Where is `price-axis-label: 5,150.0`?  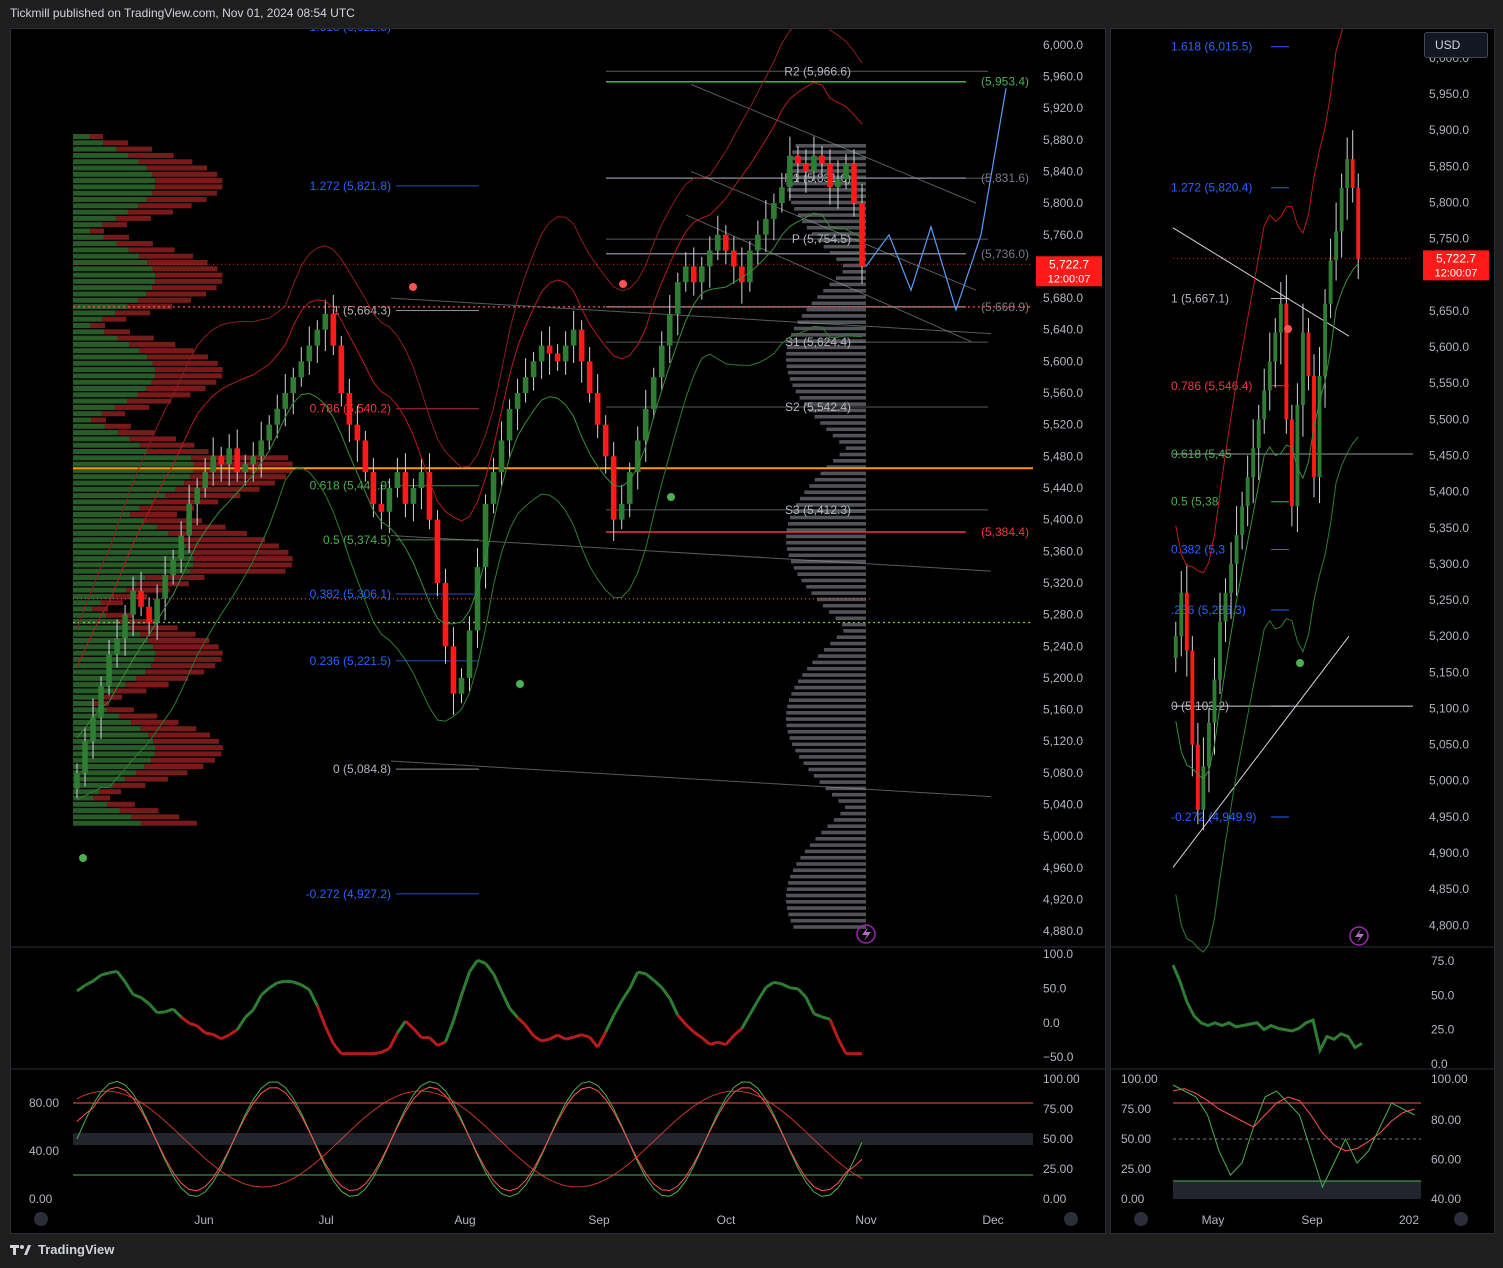 price-axis-label: 5,150.0 is located at coordinates (1449, 672).